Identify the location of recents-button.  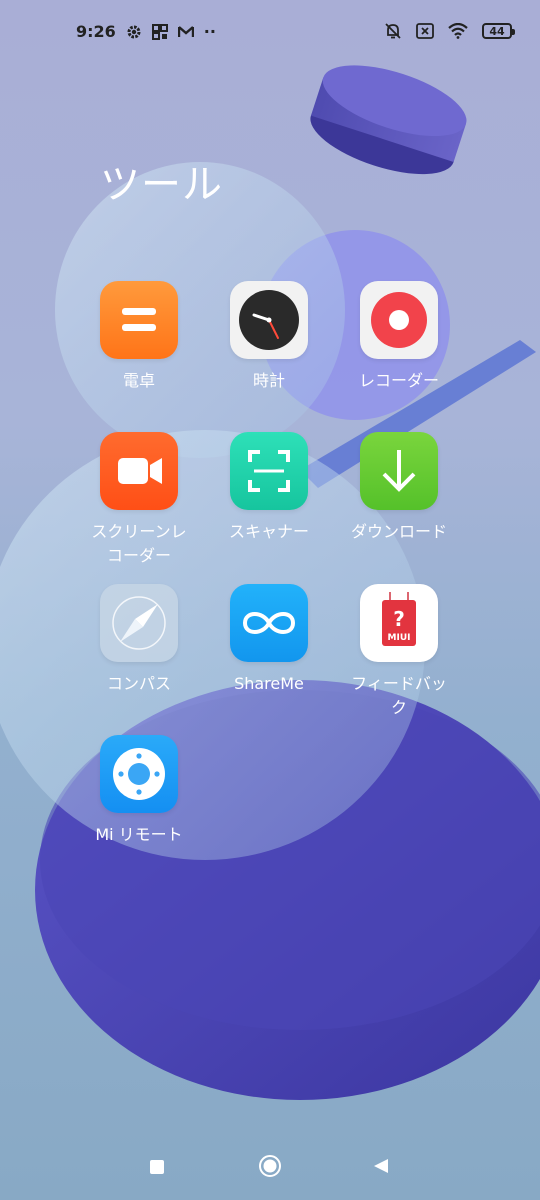
(157, 1164).